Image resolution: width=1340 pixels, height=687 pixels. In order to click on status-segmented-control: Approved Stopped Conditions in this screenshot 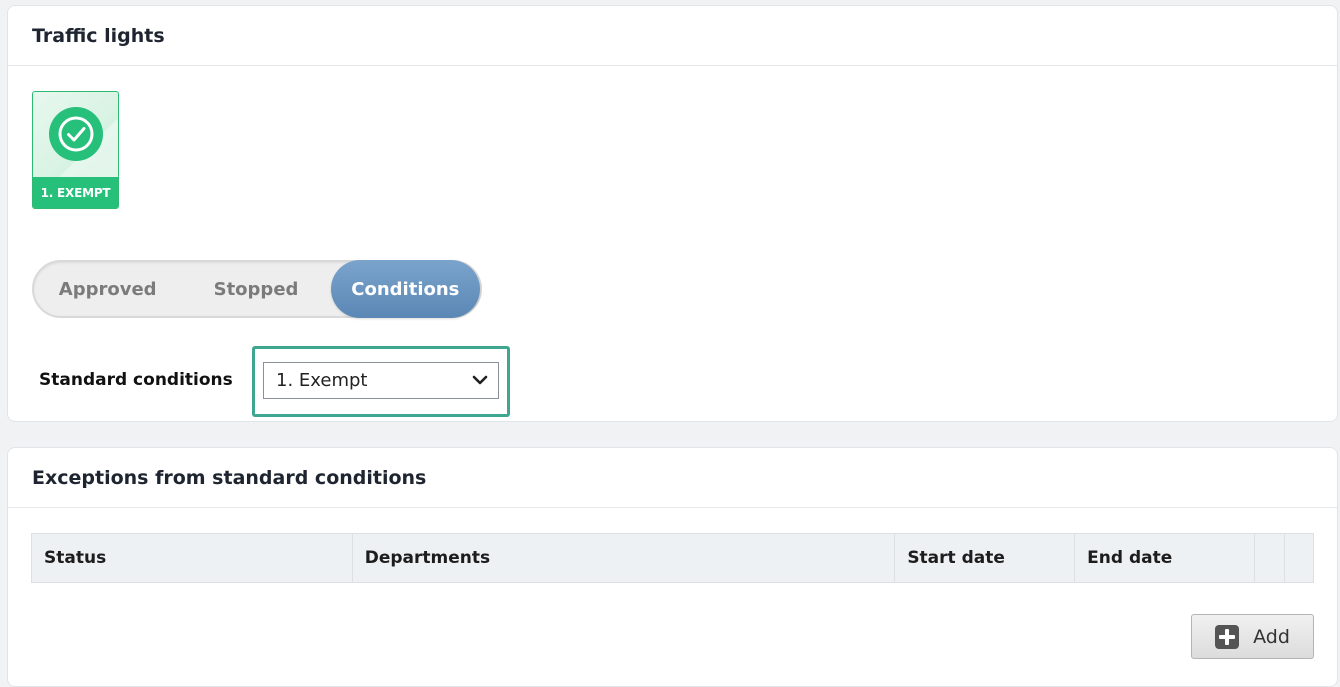, I will do `click(257, 289)`.